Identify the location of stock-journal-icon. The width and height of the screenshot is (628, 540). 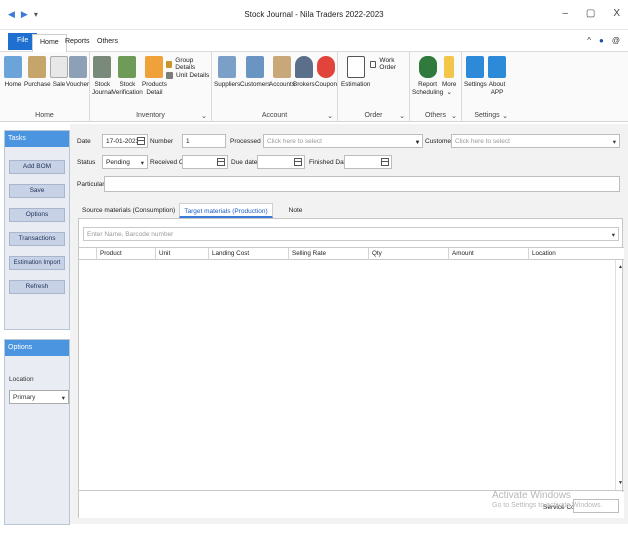
(102, 67).